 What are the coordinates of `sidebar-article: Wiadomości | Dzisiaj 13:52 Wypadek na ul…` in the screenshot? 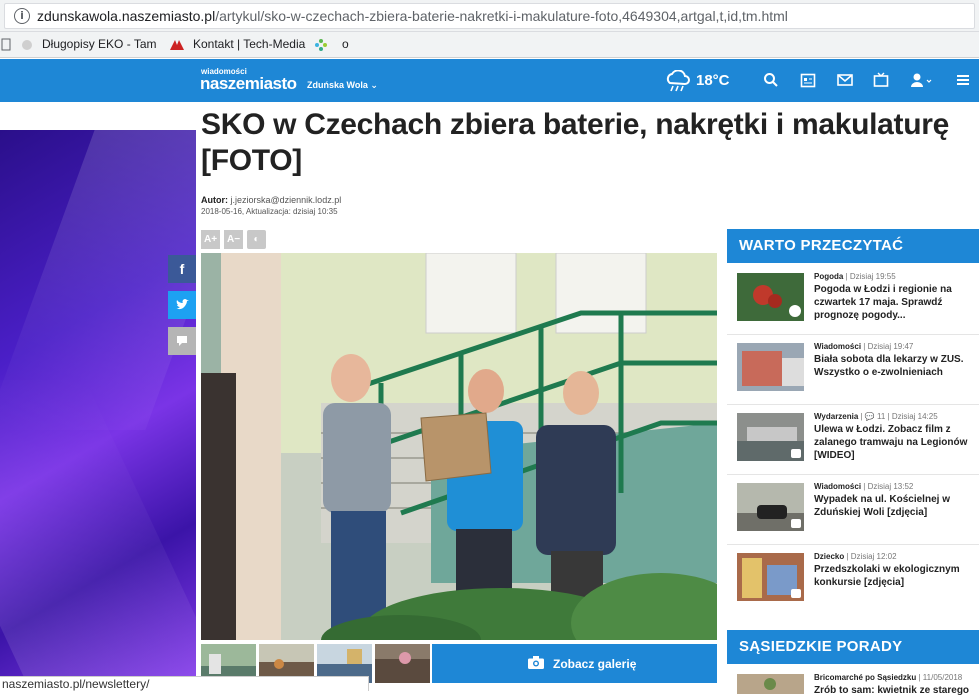 It's located at (853, 510).